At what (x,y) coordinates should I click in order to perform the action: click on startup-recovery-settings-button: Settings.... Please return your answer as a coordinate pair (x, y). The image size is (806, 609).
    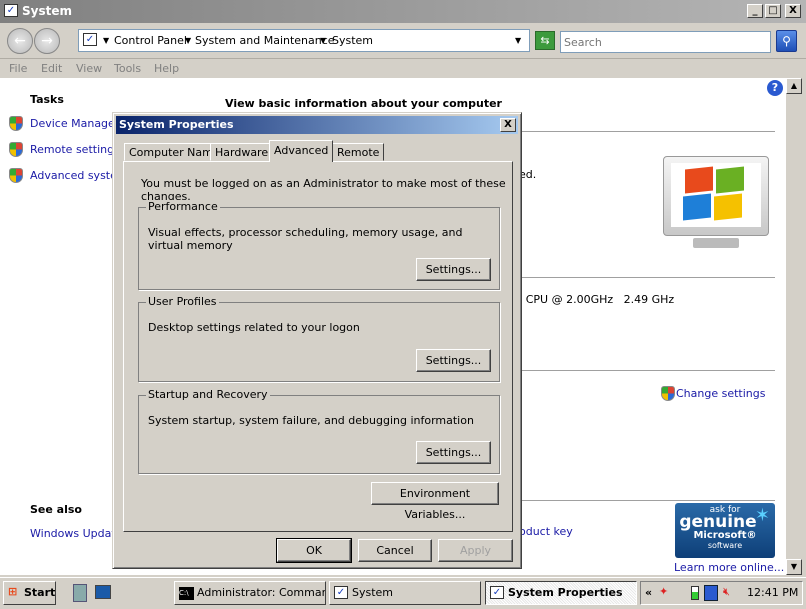
    Looking at the image, I should click on (453, 452).